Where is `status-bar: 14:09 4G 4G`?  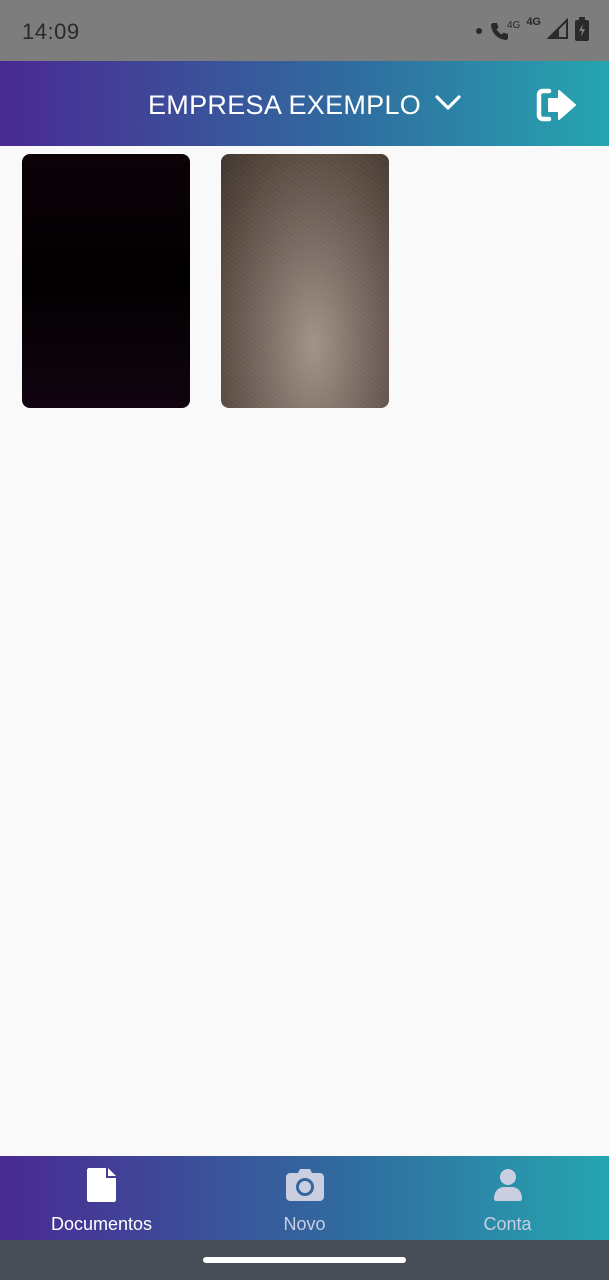
status-bar: 14:09 4G 4G is located at coordinates (304, 30).